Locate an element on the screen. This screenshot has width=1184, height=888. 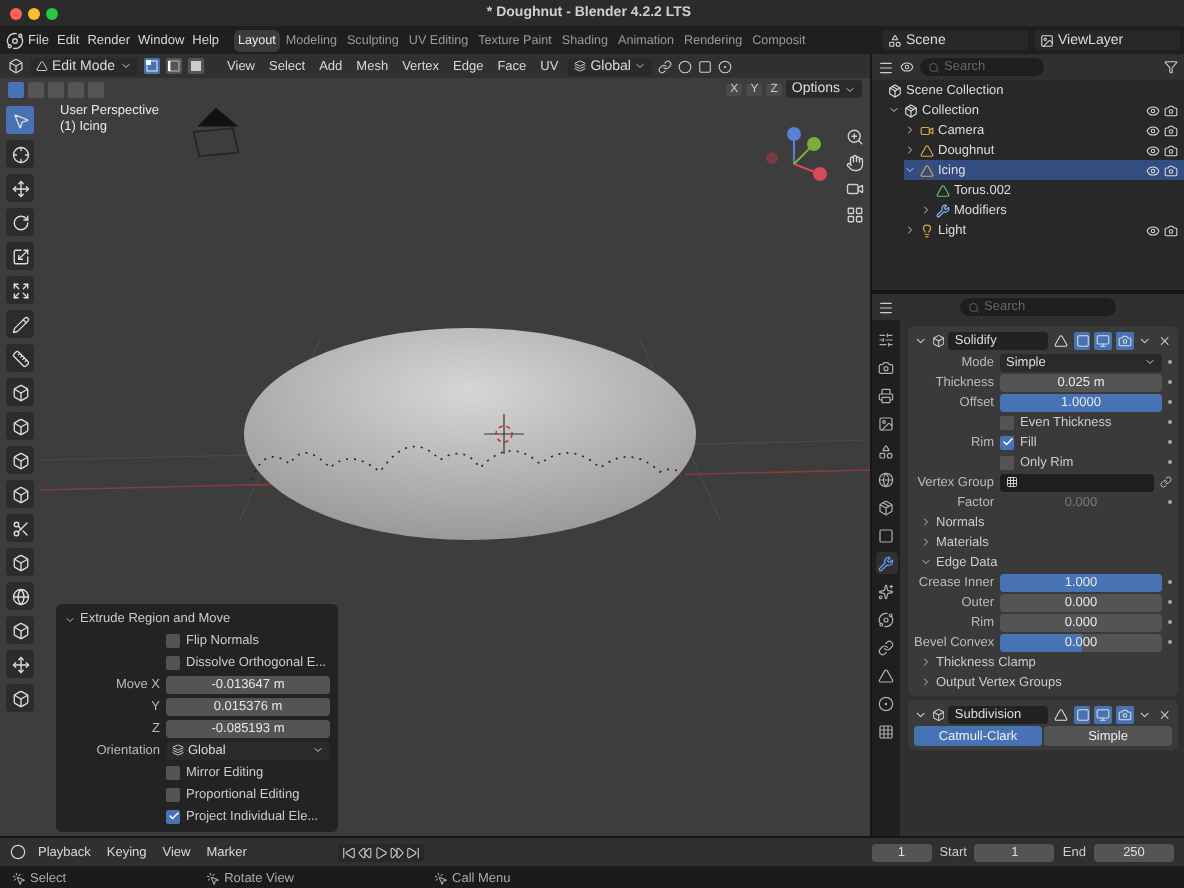
circle-dot-icon is located at coordinates (725, 66).